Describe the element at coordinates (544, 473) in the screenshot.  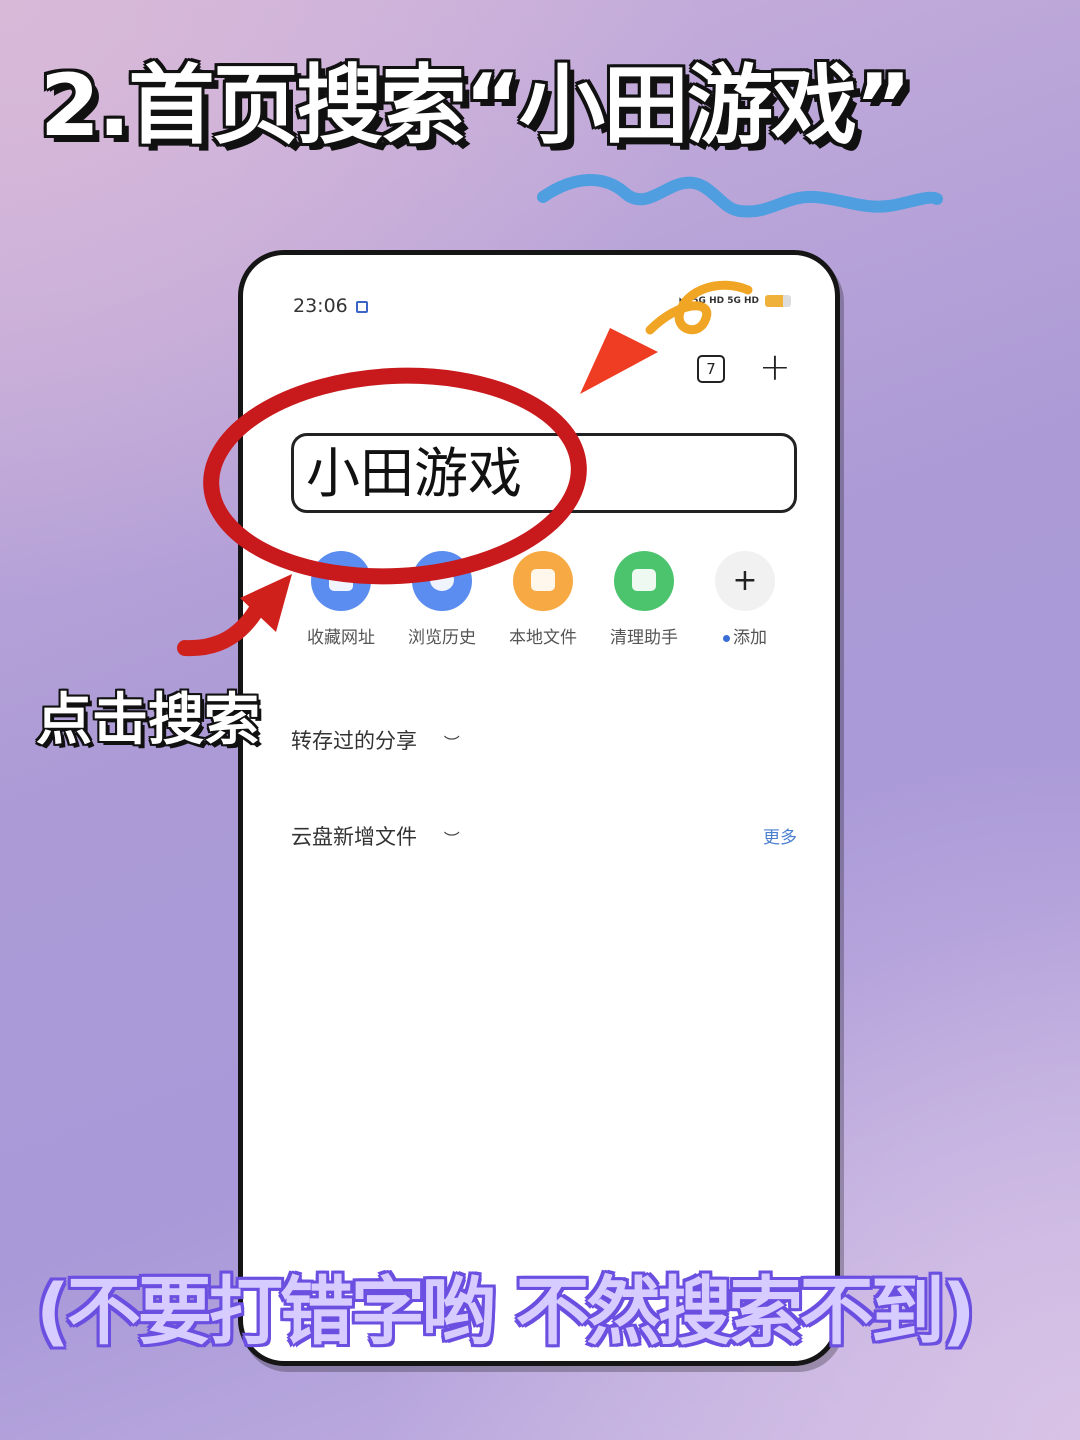
I see `search-input: 小田游戏` at that location.